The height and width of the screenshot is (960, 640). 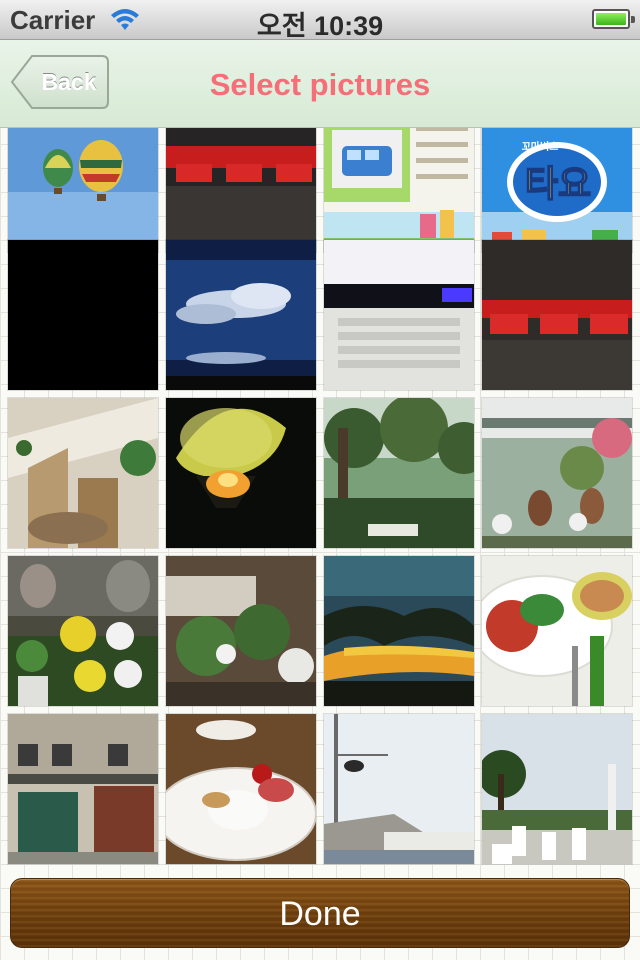 I want to click on done-button: Done, so click(x=320, y=913).